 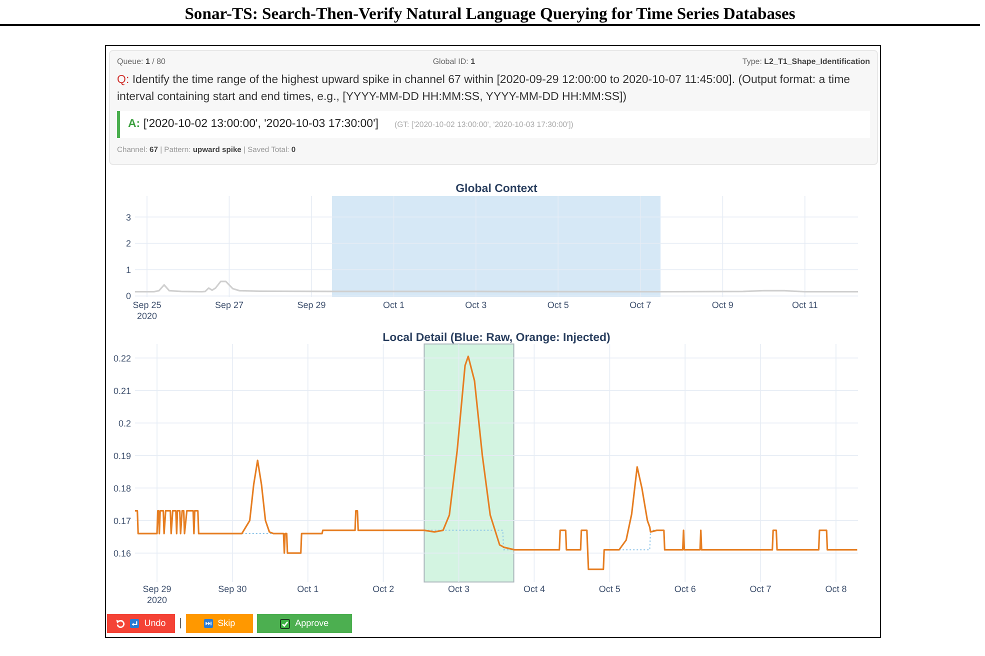 What do you see at coordinates (122, 358) in the screenshot?
I see `y-tick-label: 0.22` at bounding box center [122, 358].